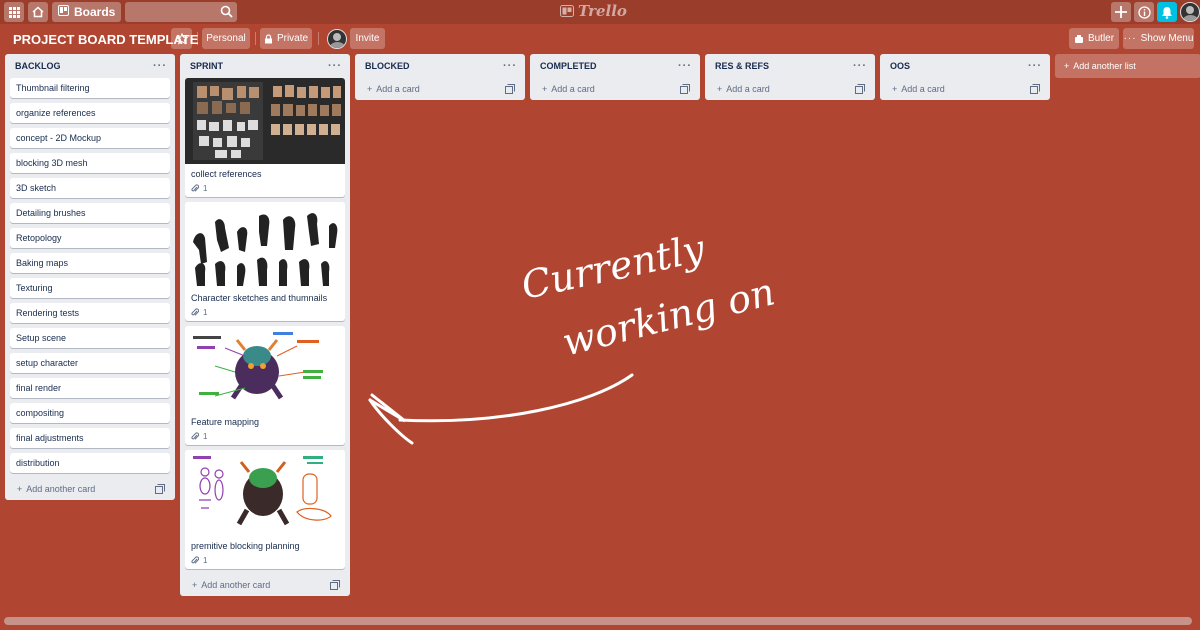 The width and height of the screenshot is (1200, 630). I want to click on logo-text: Trello, so click(602, 11).